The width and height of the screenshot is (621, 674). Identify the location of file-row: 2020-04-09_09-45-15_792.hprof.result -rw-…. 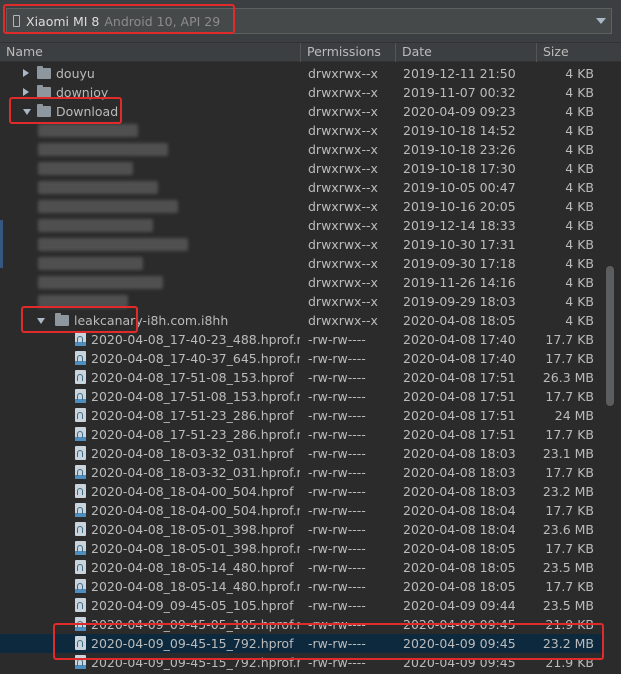
(301, 662).